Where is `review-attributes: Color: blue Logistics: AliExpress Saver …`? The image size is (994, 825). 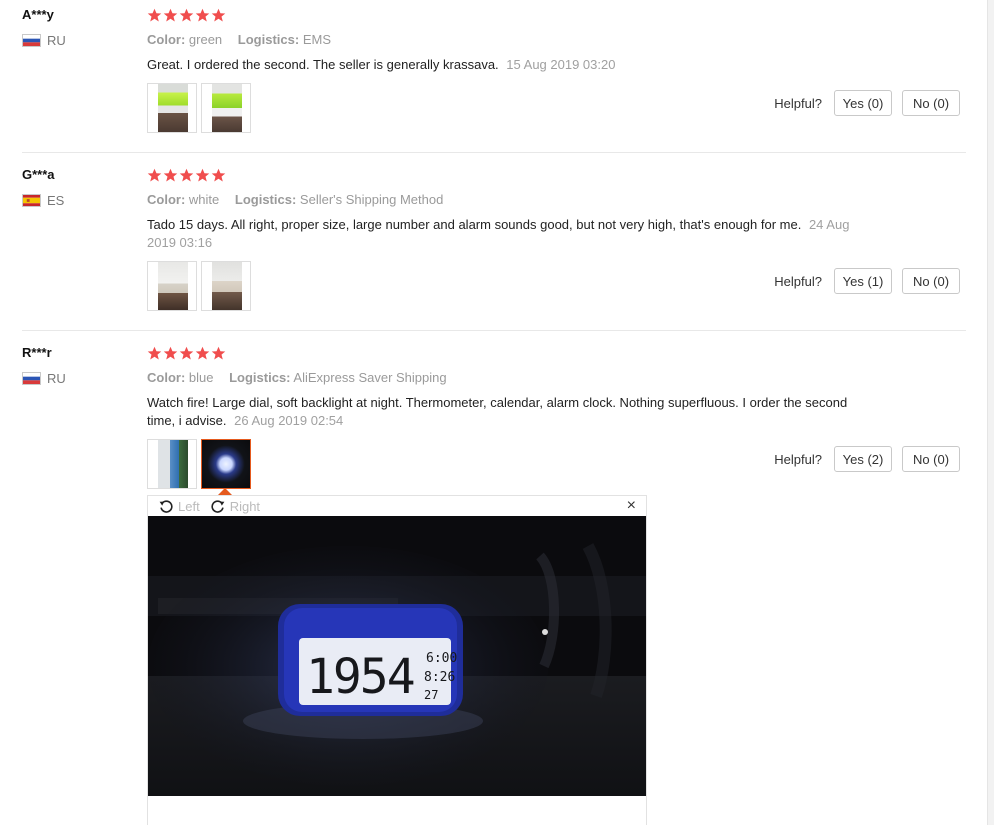 review-attributes: Color: blue Logistics: AliExpress Saver … is located at coordinates (303, 377).